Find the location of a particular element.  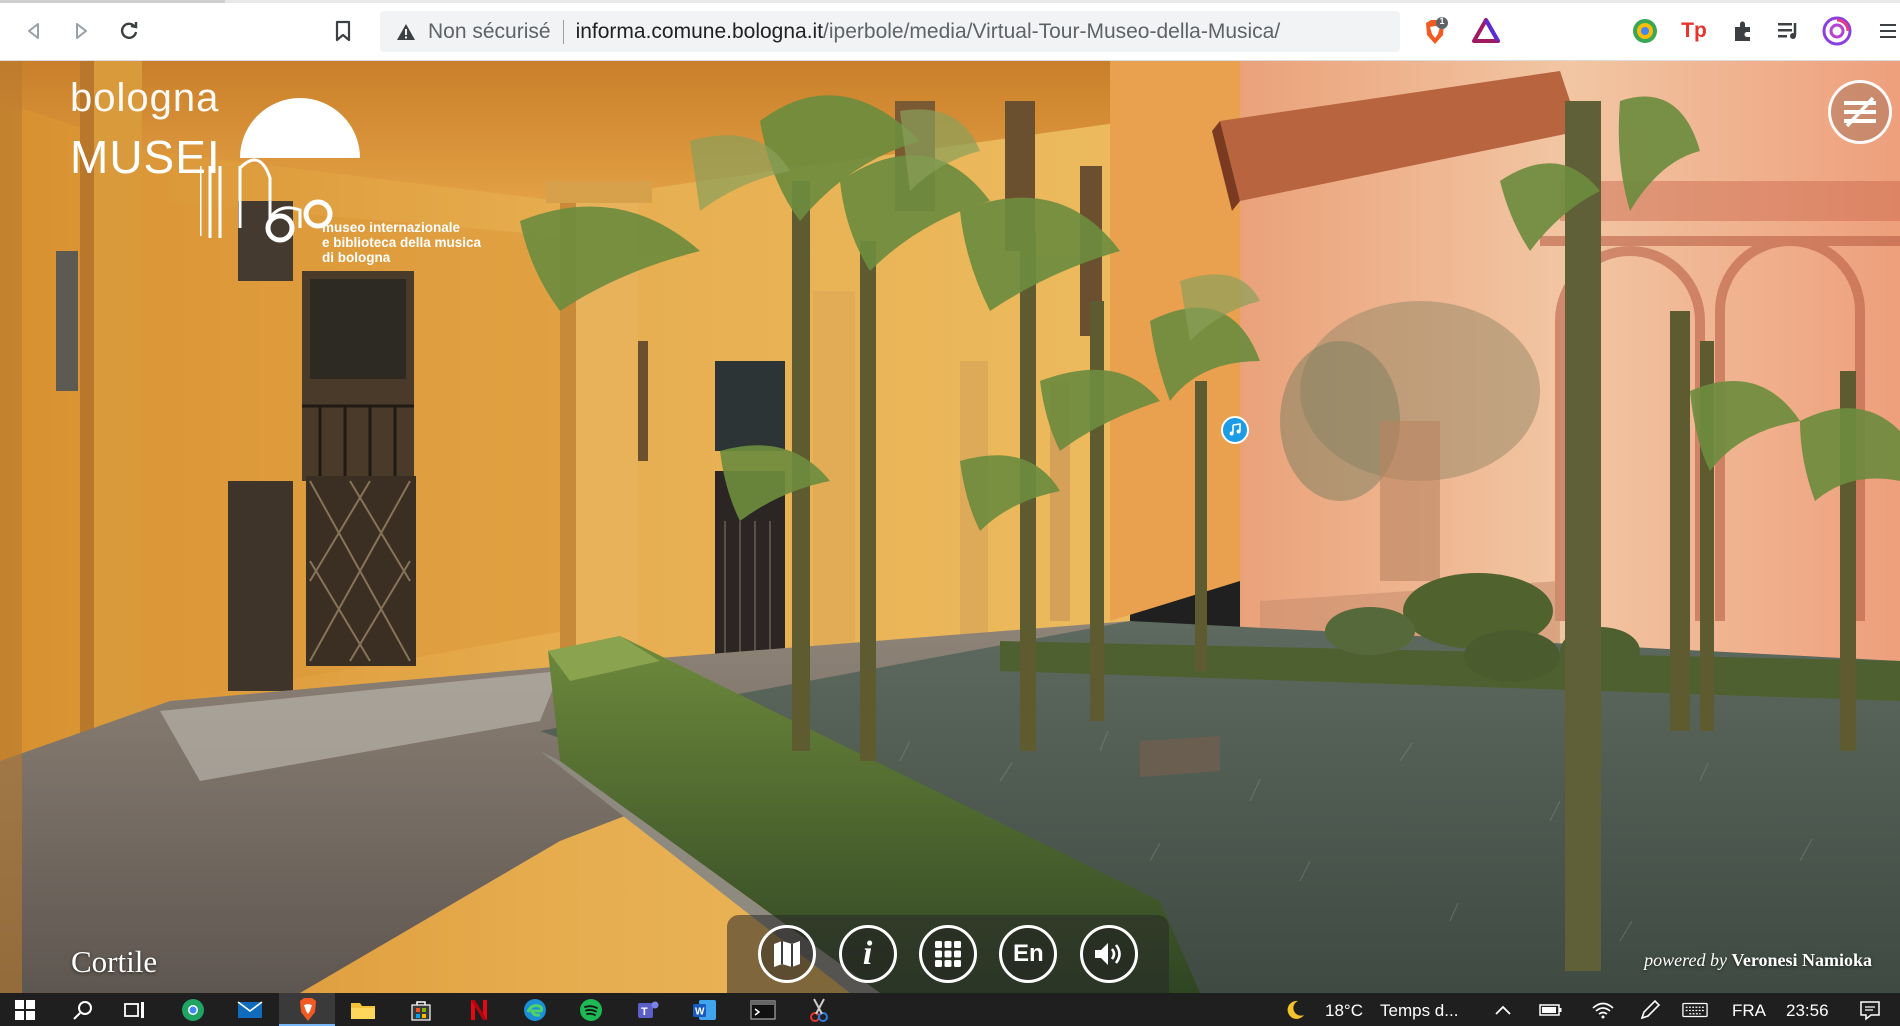

taskbar-app-brave is located at coordinates (308, 1010).